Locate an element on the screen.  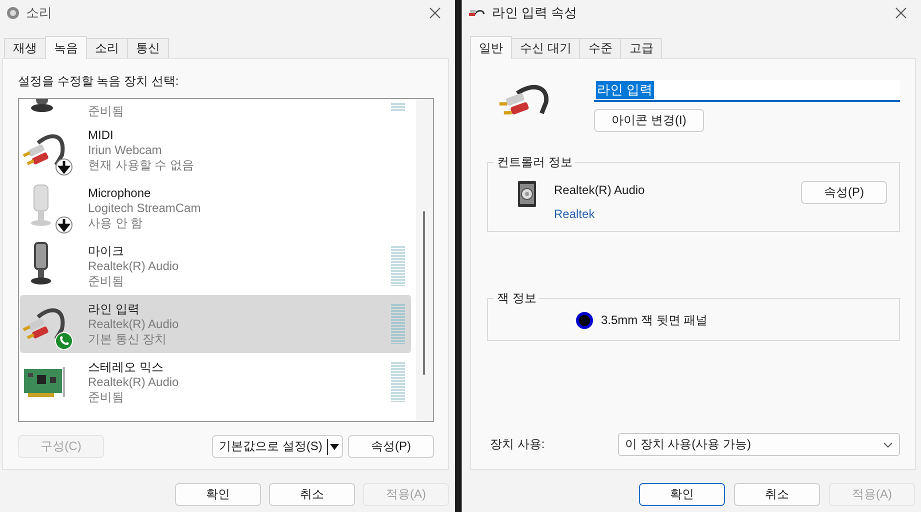
device-status: 현재 사용할 수 없음 is located at coordinates (142, 165).